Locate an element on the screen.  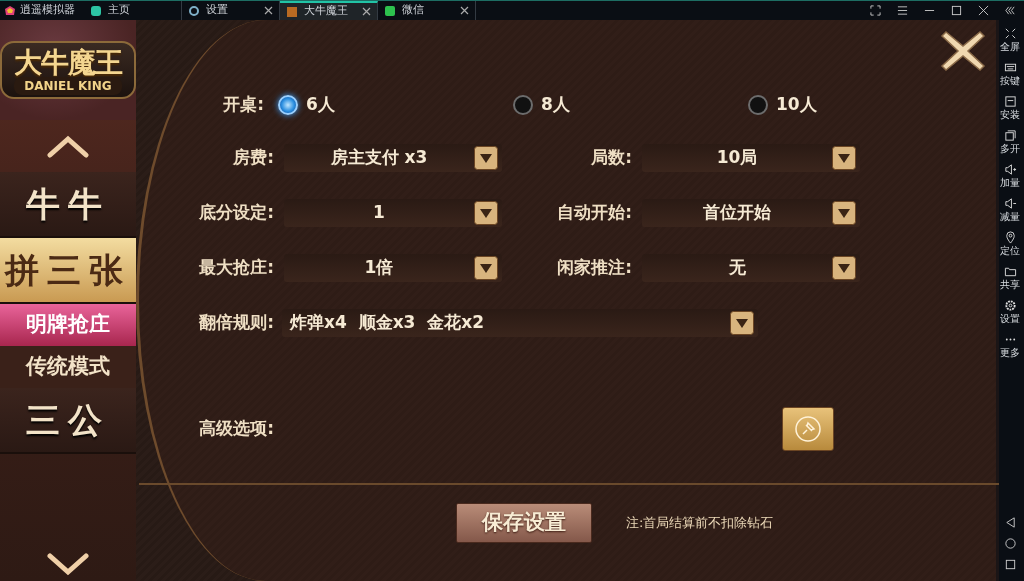
maximize-icon is located at coordinates (956, 10).